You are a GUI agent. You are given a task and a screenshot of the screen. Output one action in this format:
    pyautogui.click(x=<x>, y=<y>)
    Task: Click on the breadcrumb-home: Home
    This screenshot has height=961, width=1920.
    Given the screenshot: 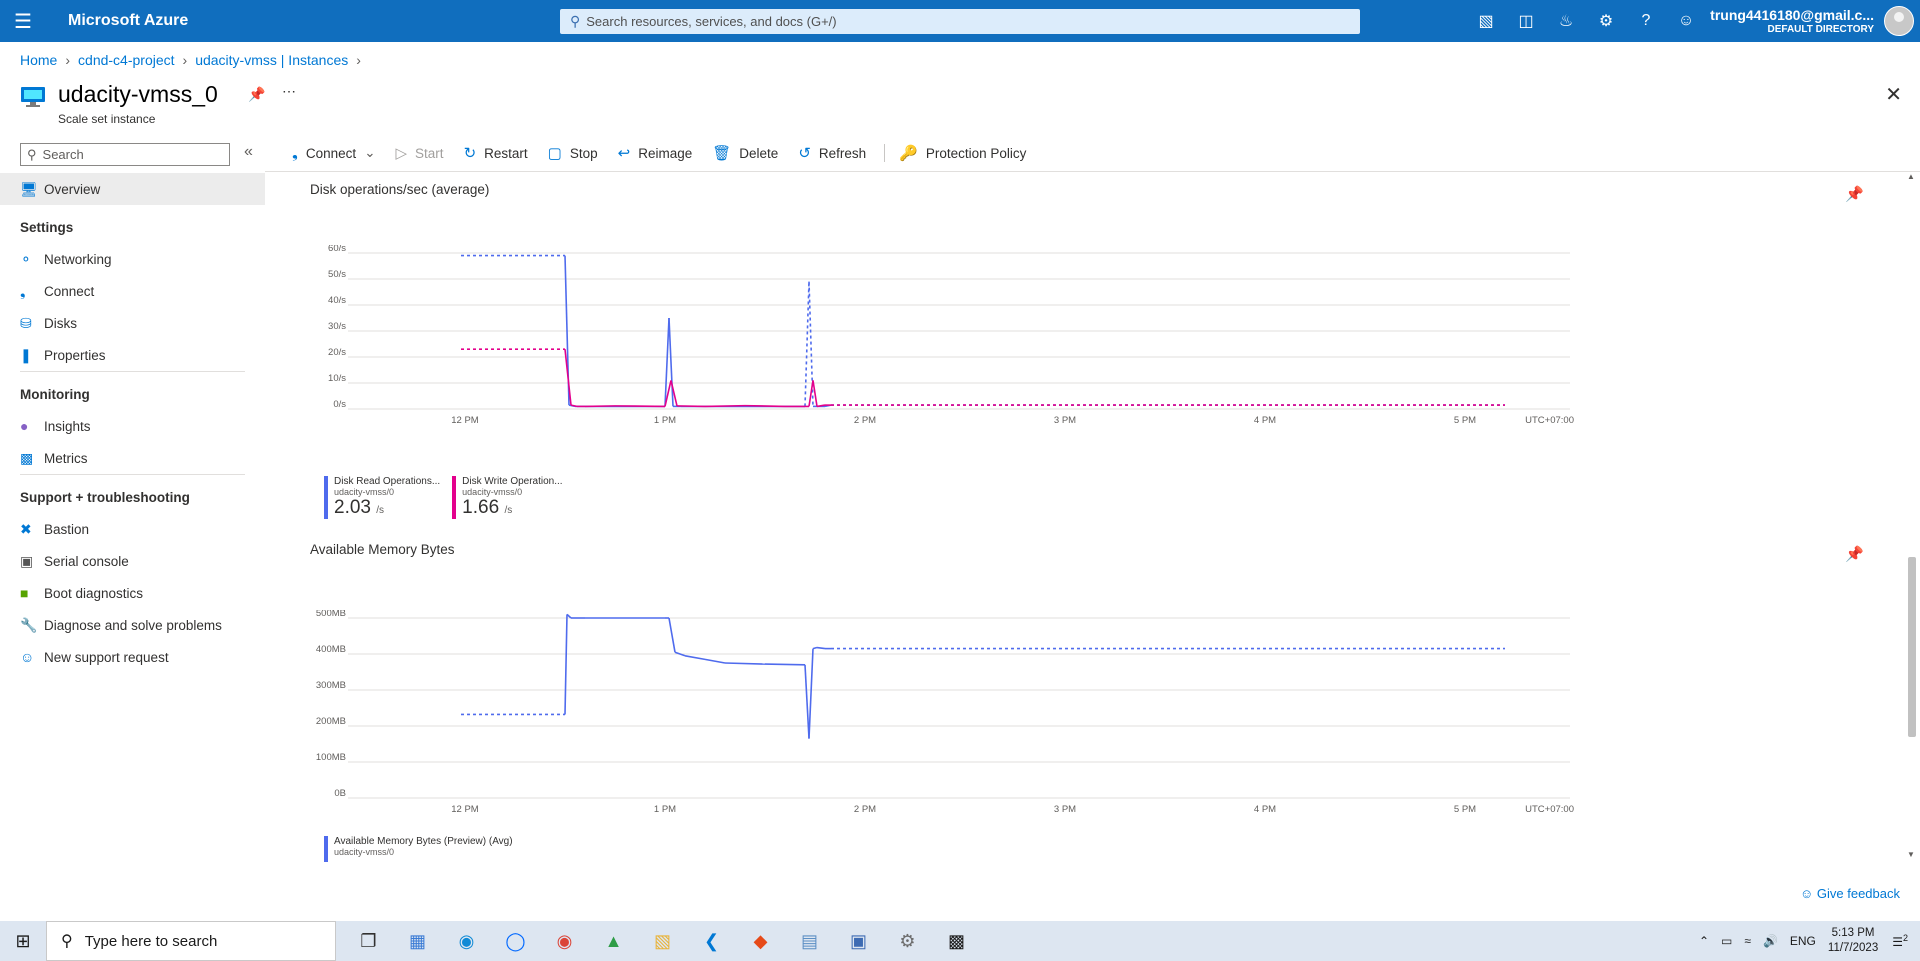 What is the action you would take?
    pyautogui.click(x=38, y=60)
    